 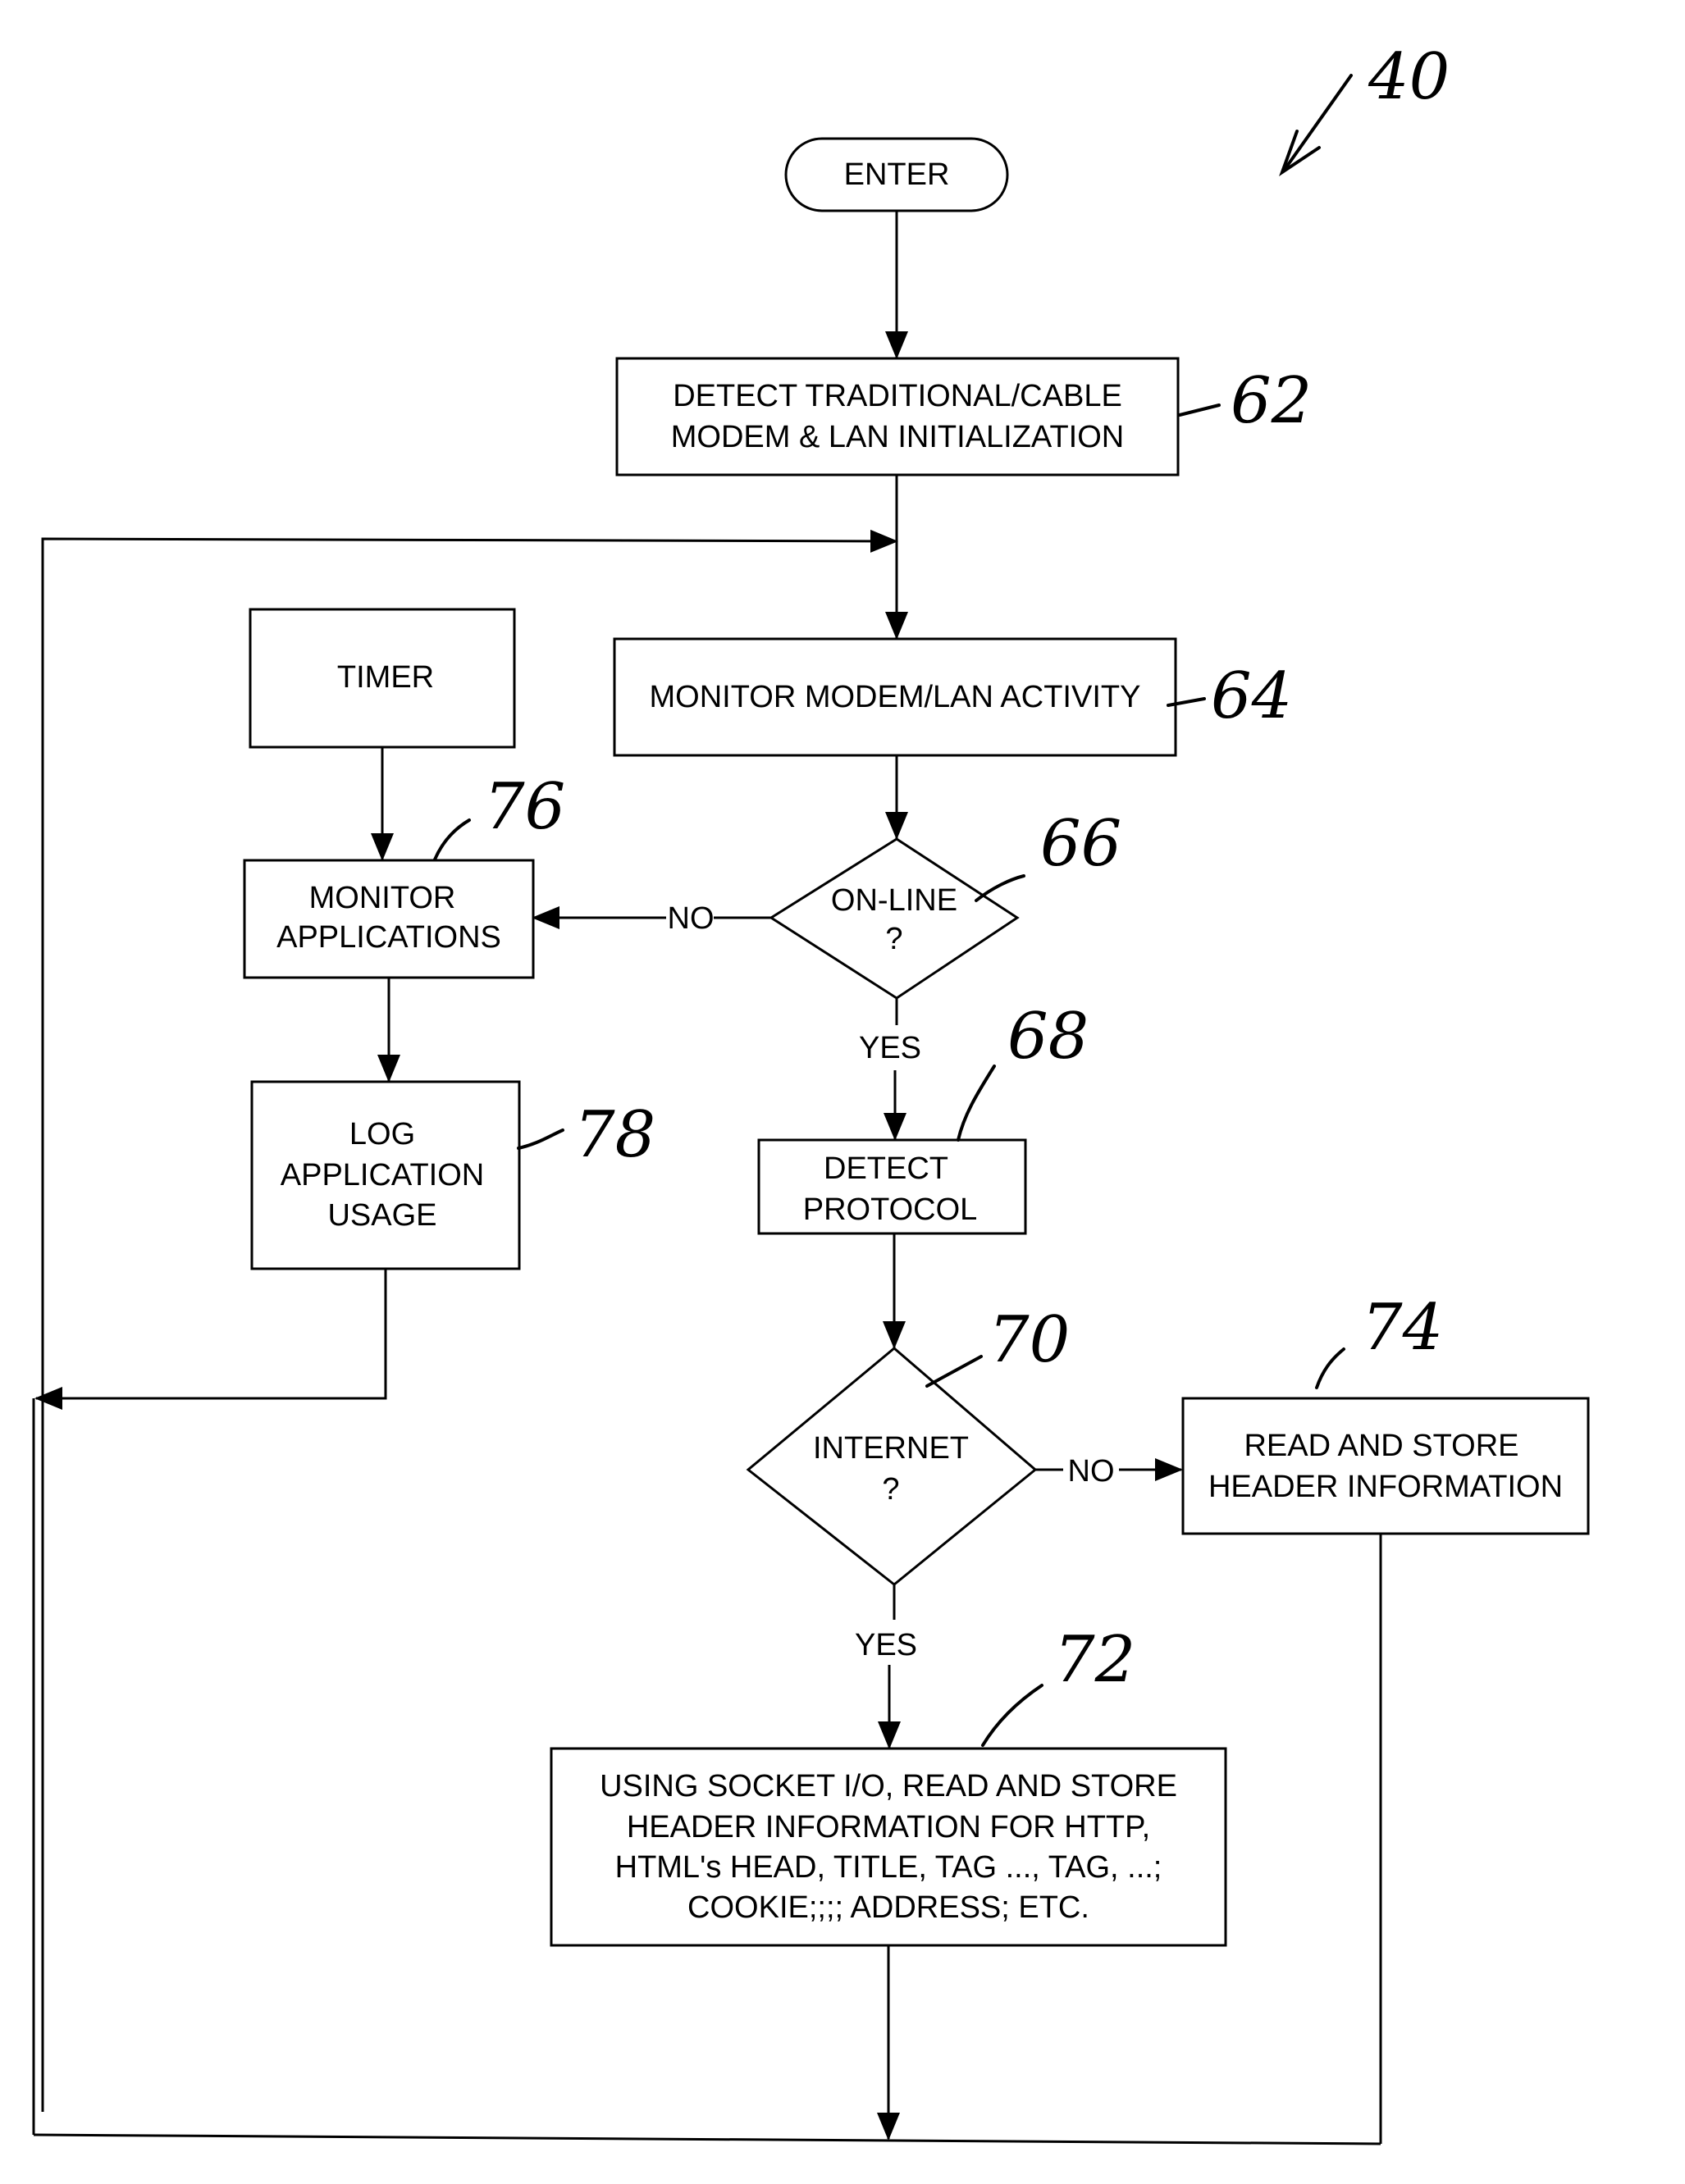 I want to click on node-text-line: MODEM & LAN INITIALIZATION, so click(x=897, y=437).